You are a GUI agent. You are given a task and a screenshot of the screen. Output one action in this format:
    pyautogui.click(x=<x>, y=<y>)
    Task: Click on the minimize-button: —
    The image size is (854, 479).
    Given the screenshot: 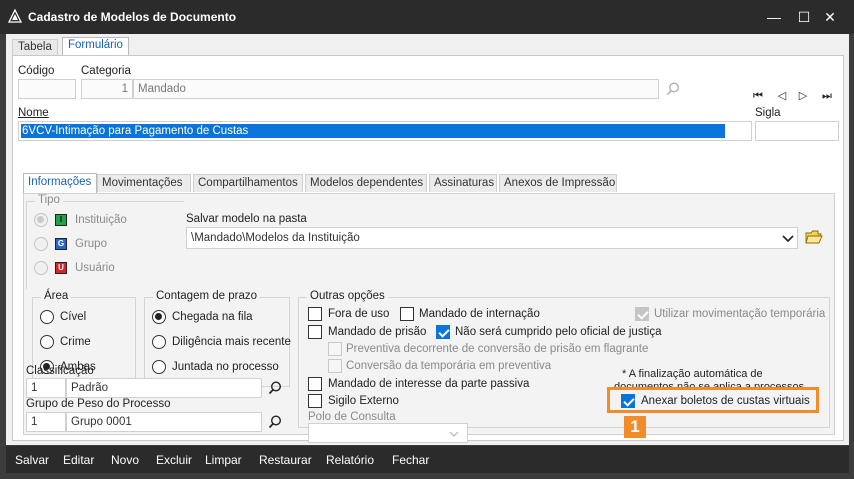 What is the action you would take?
    pyautogui.click(x=774, y=17)
    